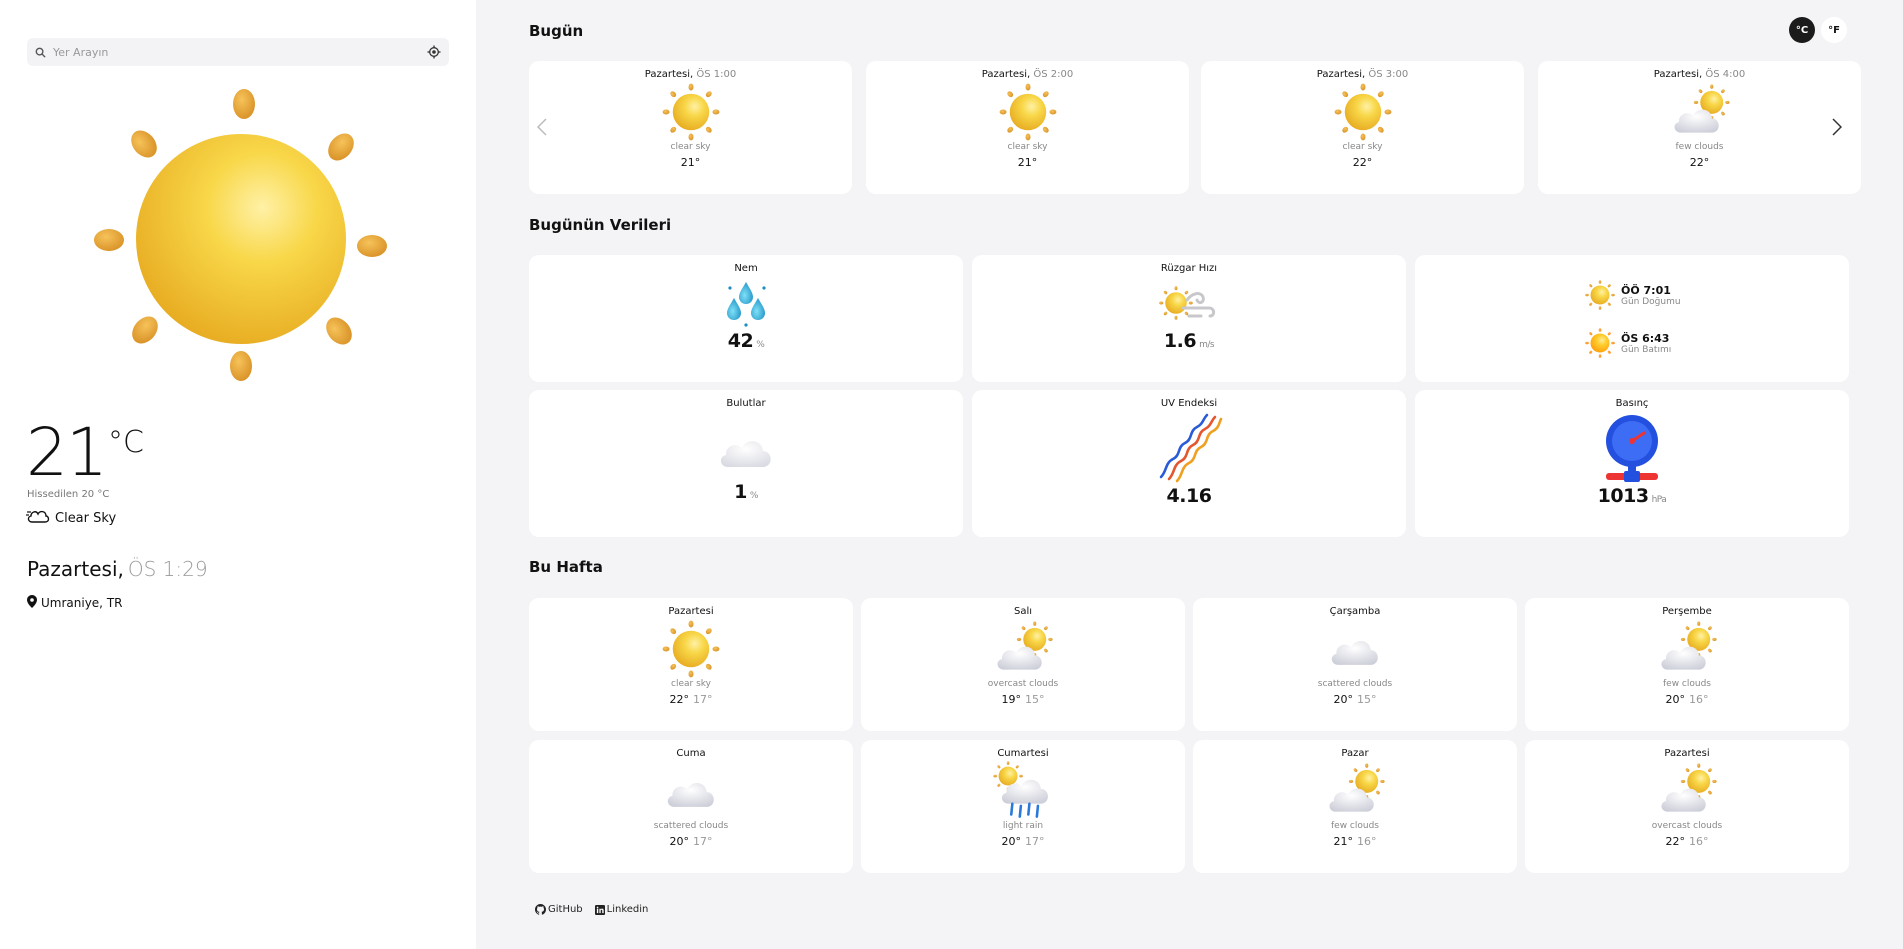 The height and width of the screenshot is (949, 1903). What do you see at coordinates (1355, 699) in the screenshot?
I see `daily-temperature: 20° 15°` at bounding box center [1355, 699].